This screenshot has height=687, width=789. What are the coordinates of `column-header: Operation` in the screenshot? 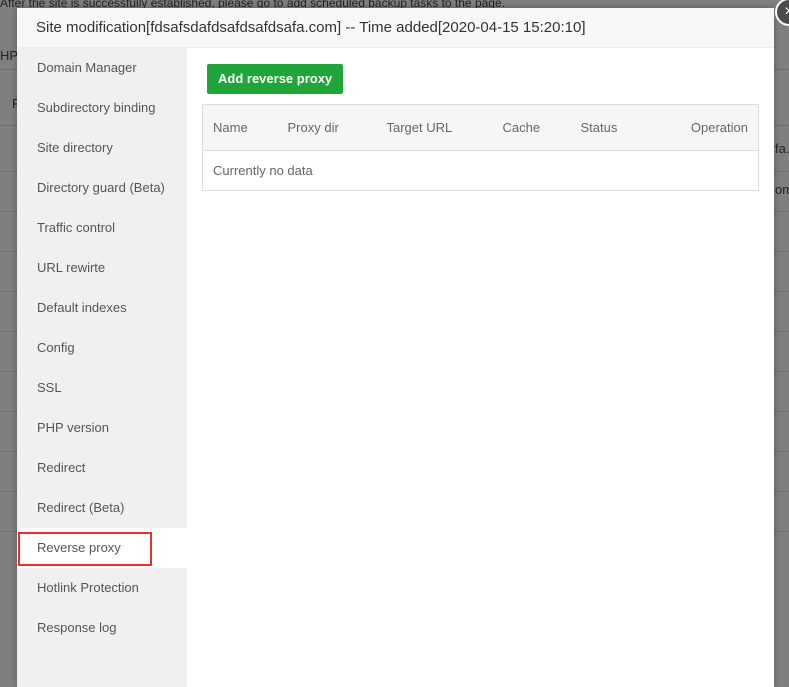 It's located at (700, 127).